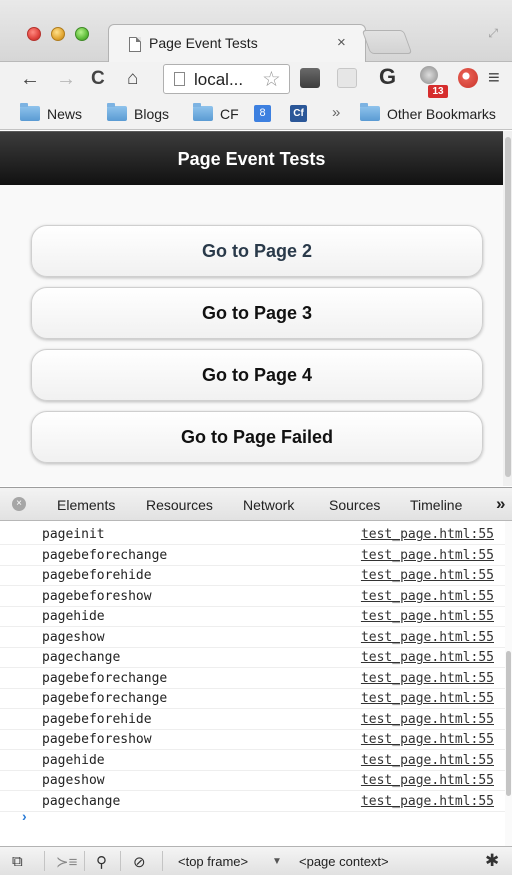 This screenshot has width=512, height=875. Describe the element at coordinates (34, 34) in the screenshot. I see `close-window-button` at that location.